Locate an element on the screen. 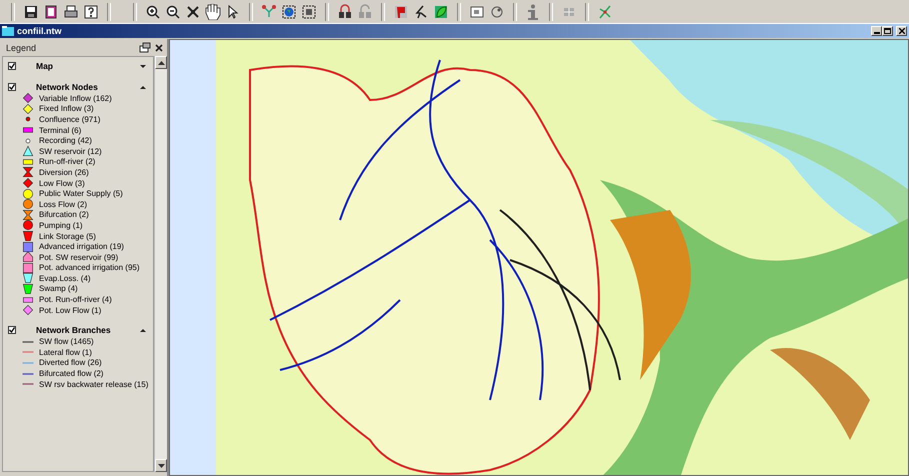 The width and height of the screenshot is (909, 476). legend-label: SW flow (1465) is located at coordinates (66, 341).